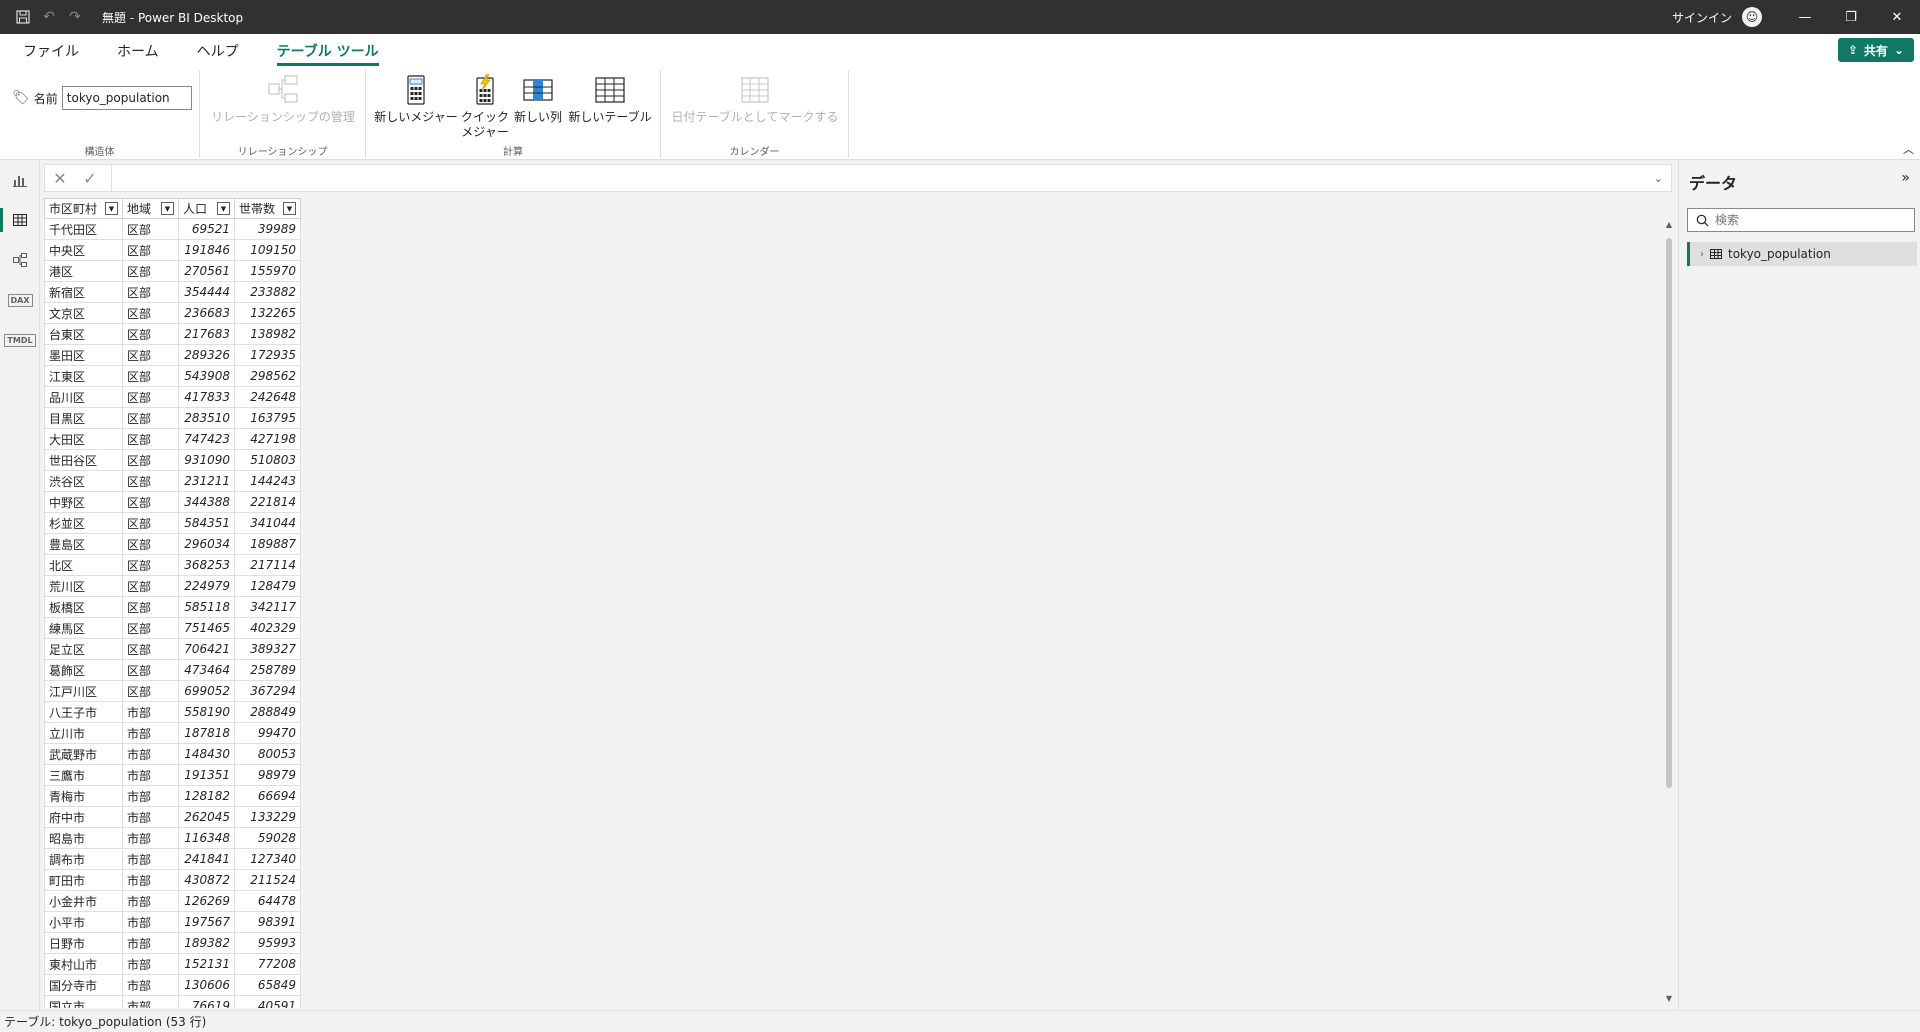  What do you see at coordinates (206, 838) in the screenshot?
I see `cell-population: 116348` at bounding box center [206, 838].